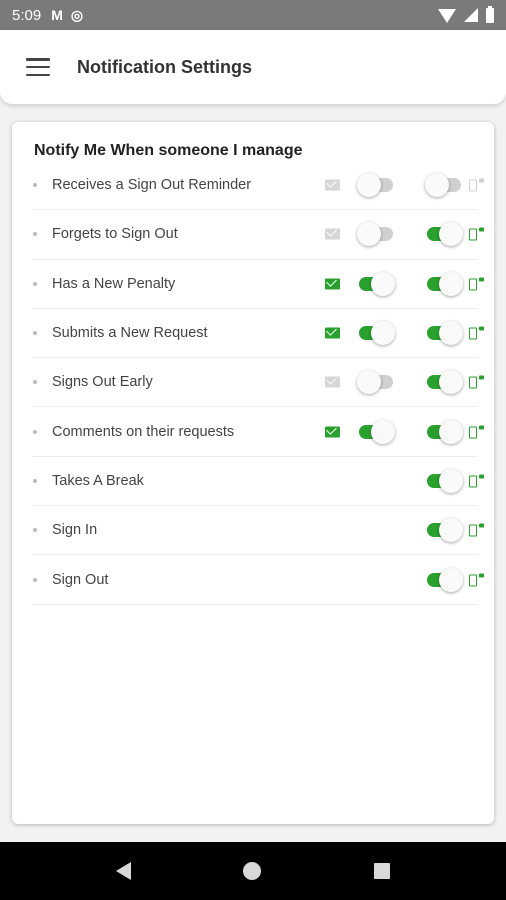 The width and height of the screenshot is (506, 900). Describe the element at coordinates (124, 871) in the screenshot. I see `back-icon` at that location.